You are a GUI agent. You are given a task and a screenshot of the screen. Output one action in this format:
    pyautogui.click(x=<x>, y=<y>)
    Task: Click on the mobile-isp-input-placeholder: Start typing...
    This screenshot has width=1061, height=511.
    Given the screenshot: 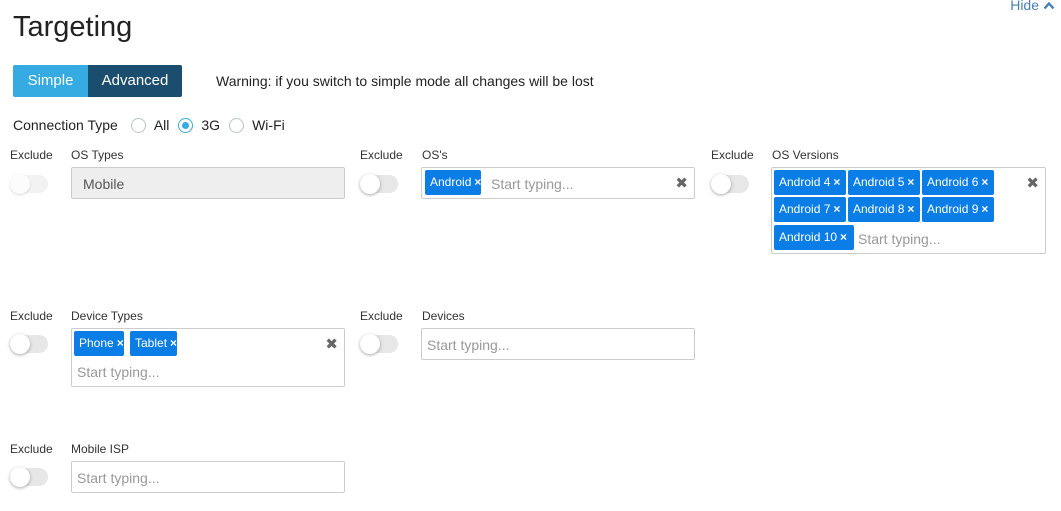 What is the action you would take?
    pyautogui.click(x=118, y=478)
    